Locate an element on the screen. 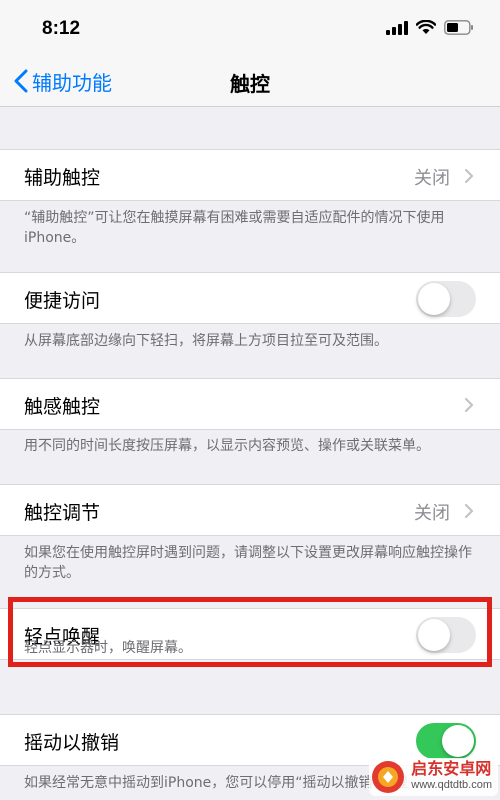  status-bar: 8:12 is located at coordinates (250, 28).